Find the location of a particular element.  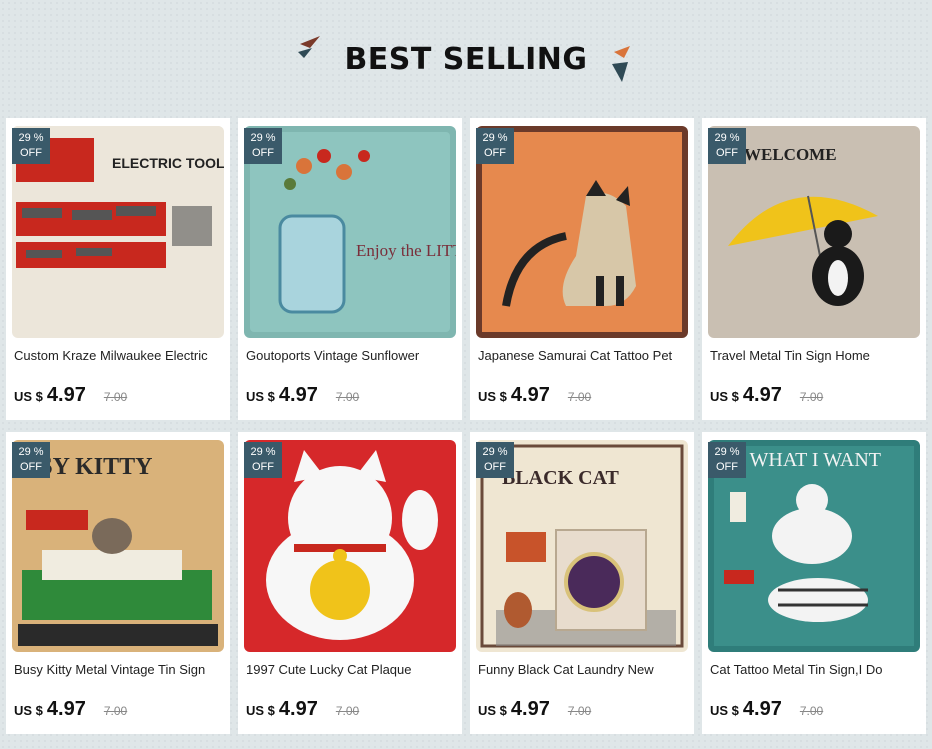

thumb-text: WELCOME is located at coordinates (790, 154).